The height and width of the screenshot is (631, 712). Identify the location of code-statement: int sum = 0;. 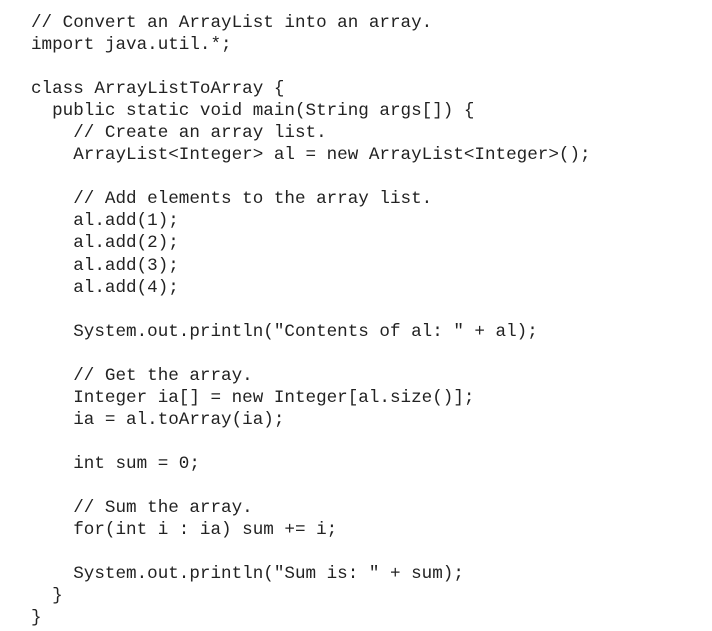
(115, 463).